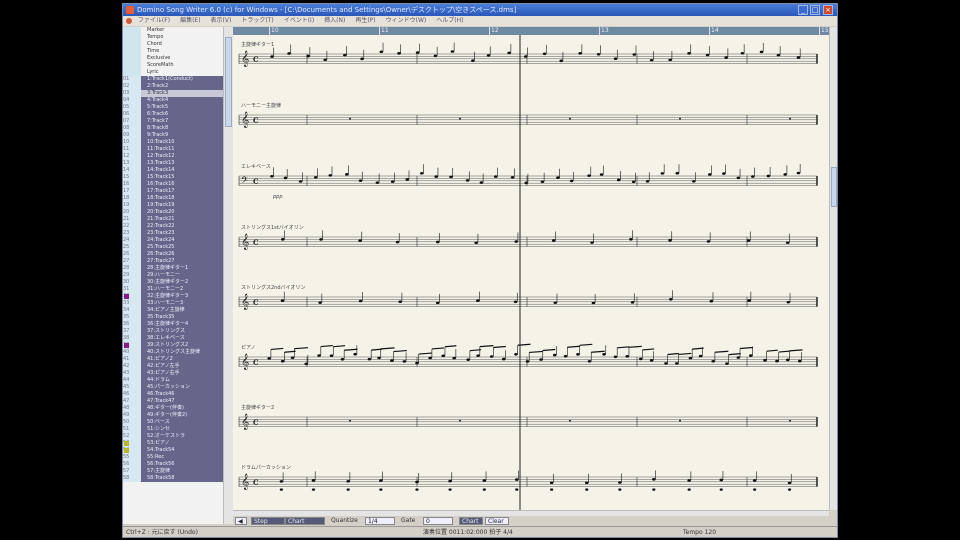 This screenshot has height=540, width=960. I want to click on track-name: 21:Track21, so click(161, 219).